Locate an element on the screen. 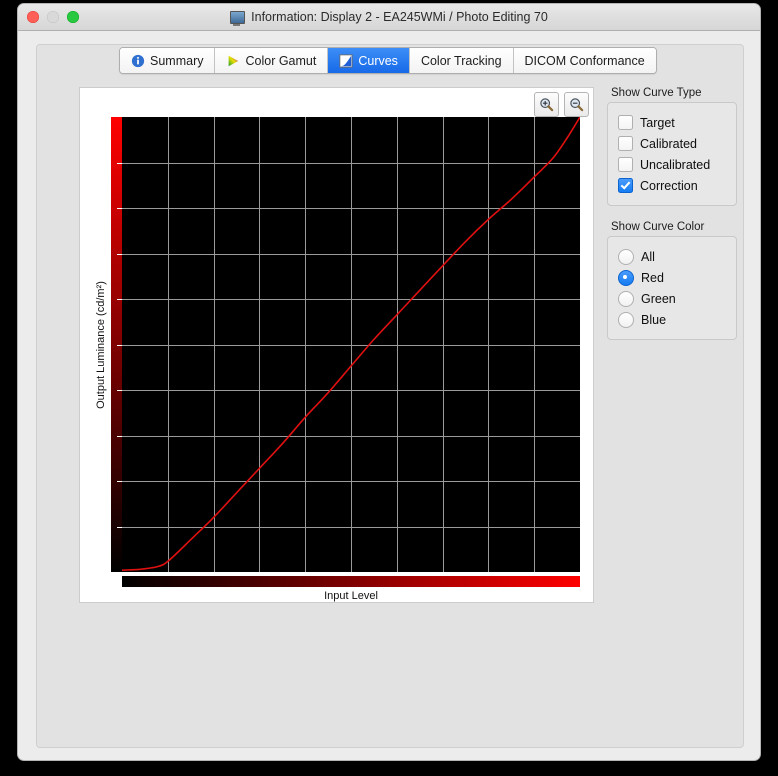  tab-color-gamut: Color Gamut is located at coordinates (272, 60).